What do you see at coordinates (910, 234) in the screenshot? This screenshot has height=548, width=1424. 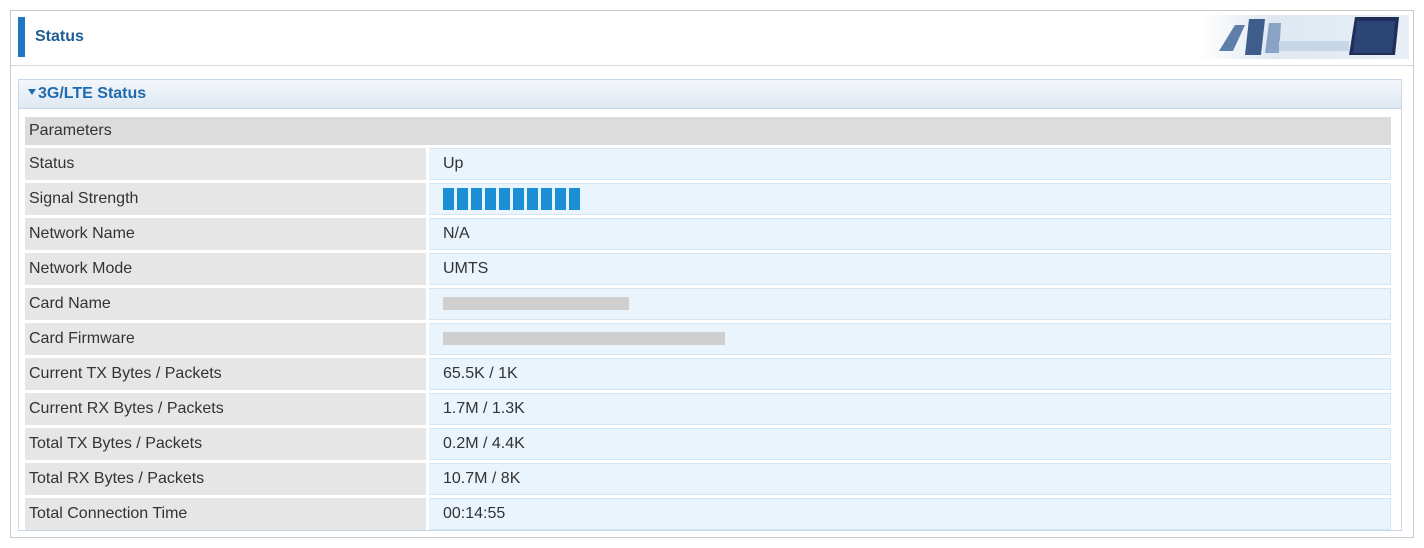 I see `param-value: N/A` at bounding box center [910, 234].